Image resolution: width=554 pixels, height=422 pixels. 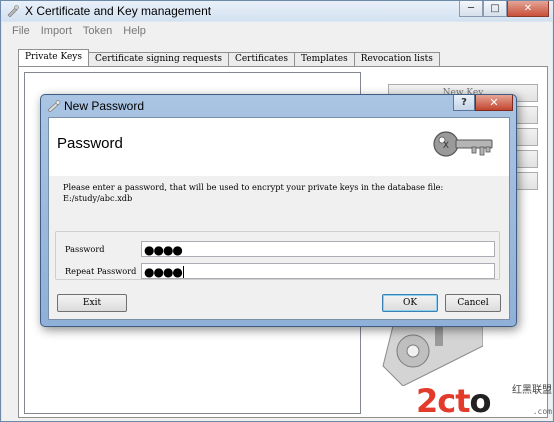 I want to click on text-caret, so click(x=183, y=272).